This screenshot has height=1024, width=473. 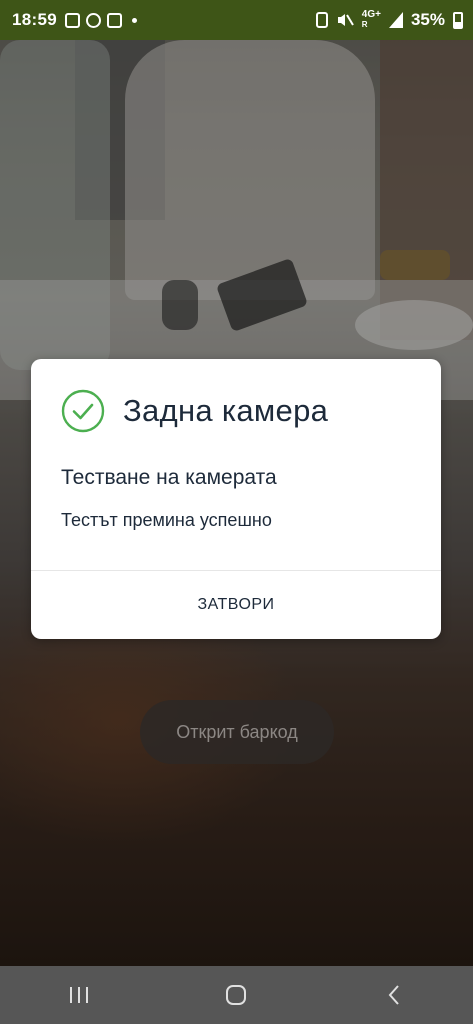 I want to click on back-button, so click(x=394, y=995).